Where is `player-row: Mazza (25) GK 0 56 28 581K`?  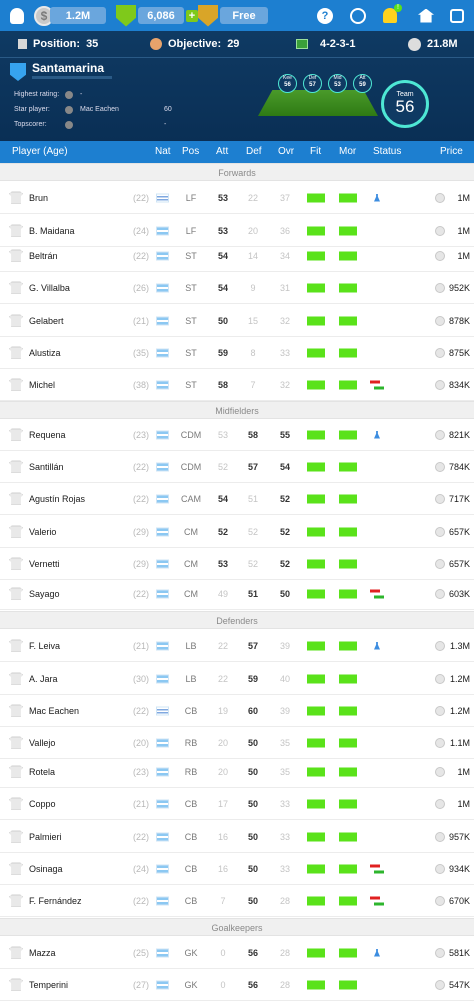 player-row: Mazza (25) GK 0 56 28 581K is located at coordinates (237, 953).